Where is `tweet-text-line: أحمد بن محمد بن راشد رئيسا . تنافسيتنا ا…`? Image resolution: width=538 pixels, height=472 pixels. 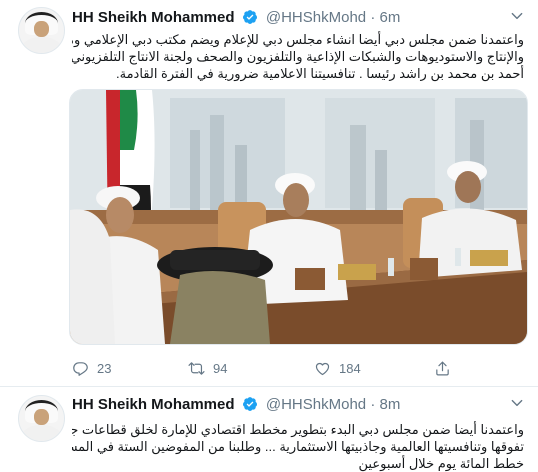 tweet-text-line: أحمد بن محمد بن راشد رئيسا . تنافسيتنا ا… is located at coordinates (320, 73).